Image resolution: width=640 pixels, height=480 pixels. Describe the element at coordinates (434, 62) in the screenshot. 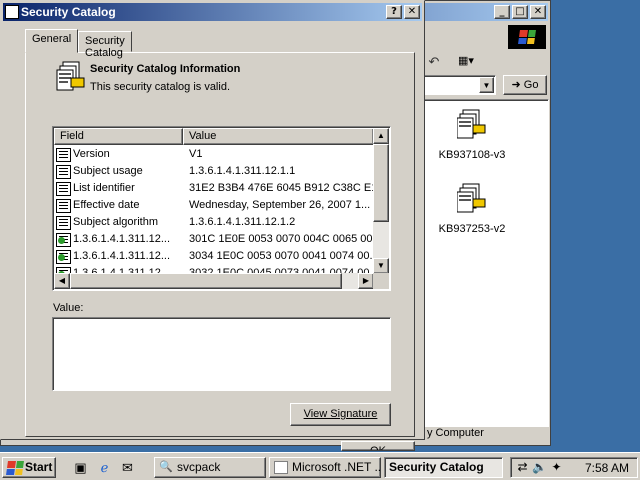

I see `undo-icon: ↶` at that location.